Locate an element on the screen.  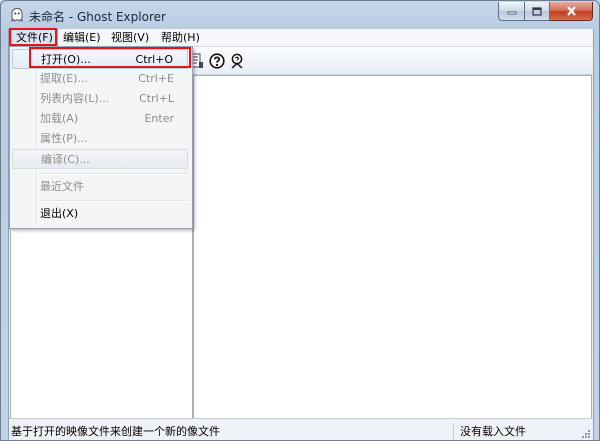
menu-item-exit-label: 退出(X) is located at coordinates (59, 213).